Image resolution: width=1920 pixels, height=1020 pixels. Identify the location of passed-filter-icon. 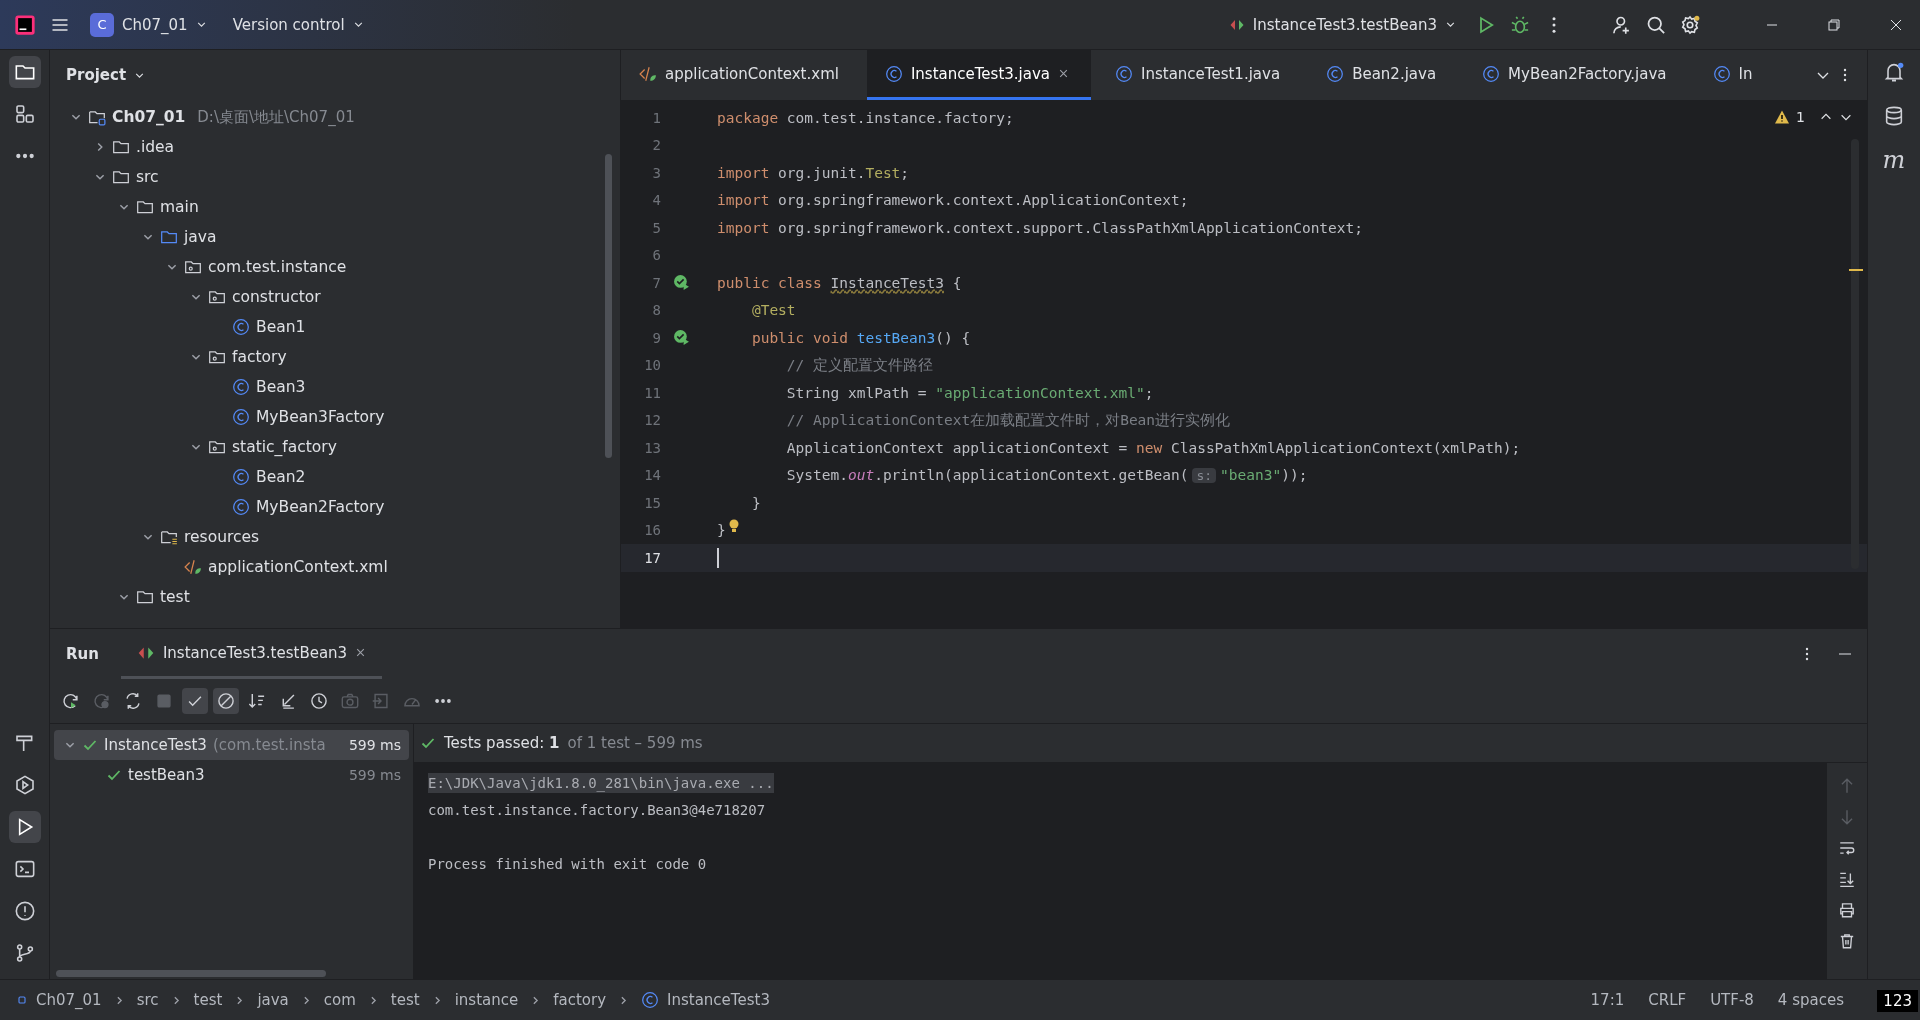
(195, 701).